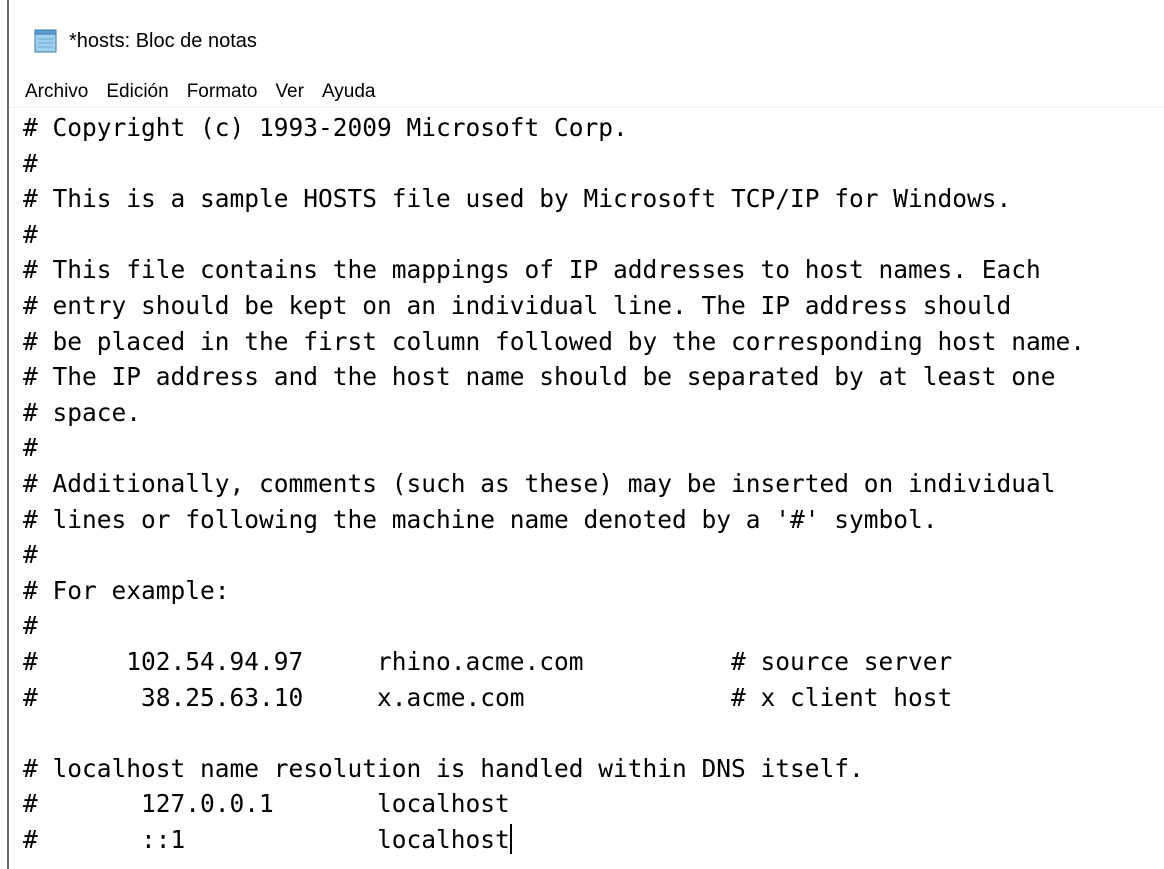 The height and width of the screenshot is (869, 1164). What do you see at coordinates (8, 434) in the screenshot?
I see `window-left-edge` at bounding box center [8, 434].